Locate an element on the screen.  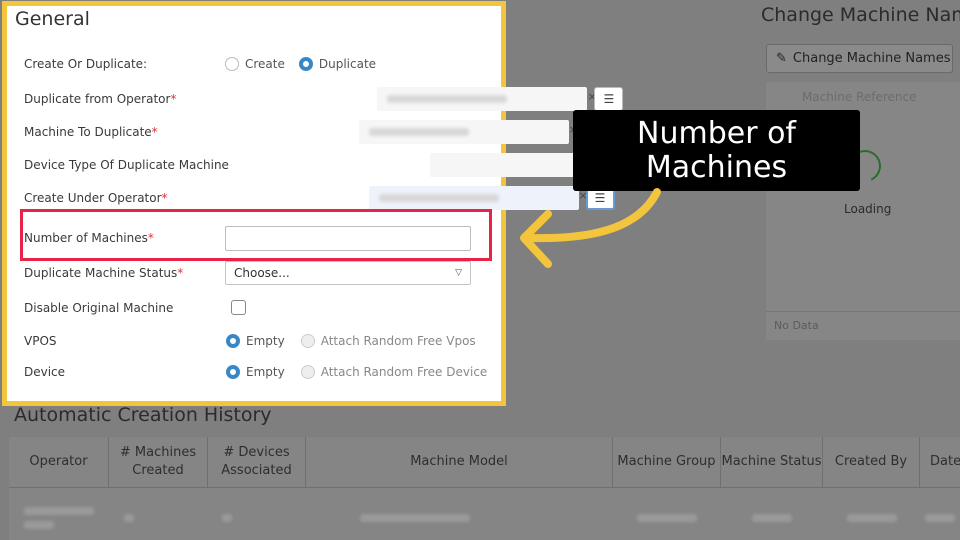
curved-arrow-icon is located at coordinates (590, 228).